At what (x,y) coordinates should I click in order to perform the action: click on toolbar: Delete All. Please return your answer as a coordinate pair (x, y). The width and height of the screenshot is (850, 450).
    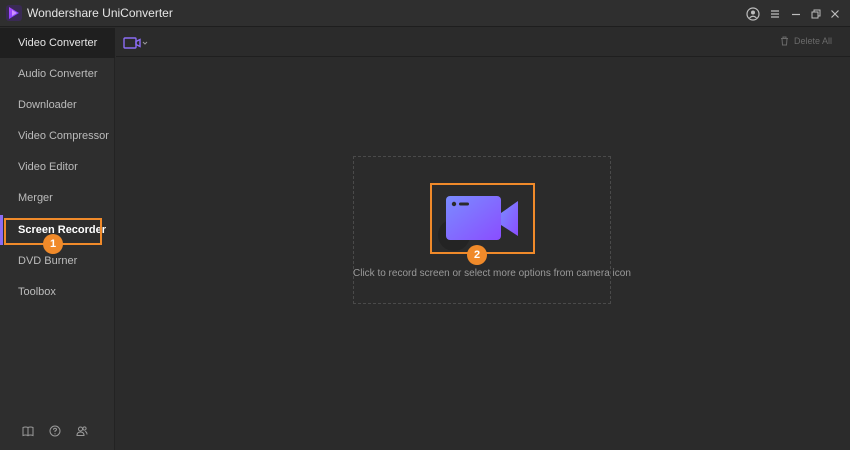
    Looking at the image, I should click on (483, 42).